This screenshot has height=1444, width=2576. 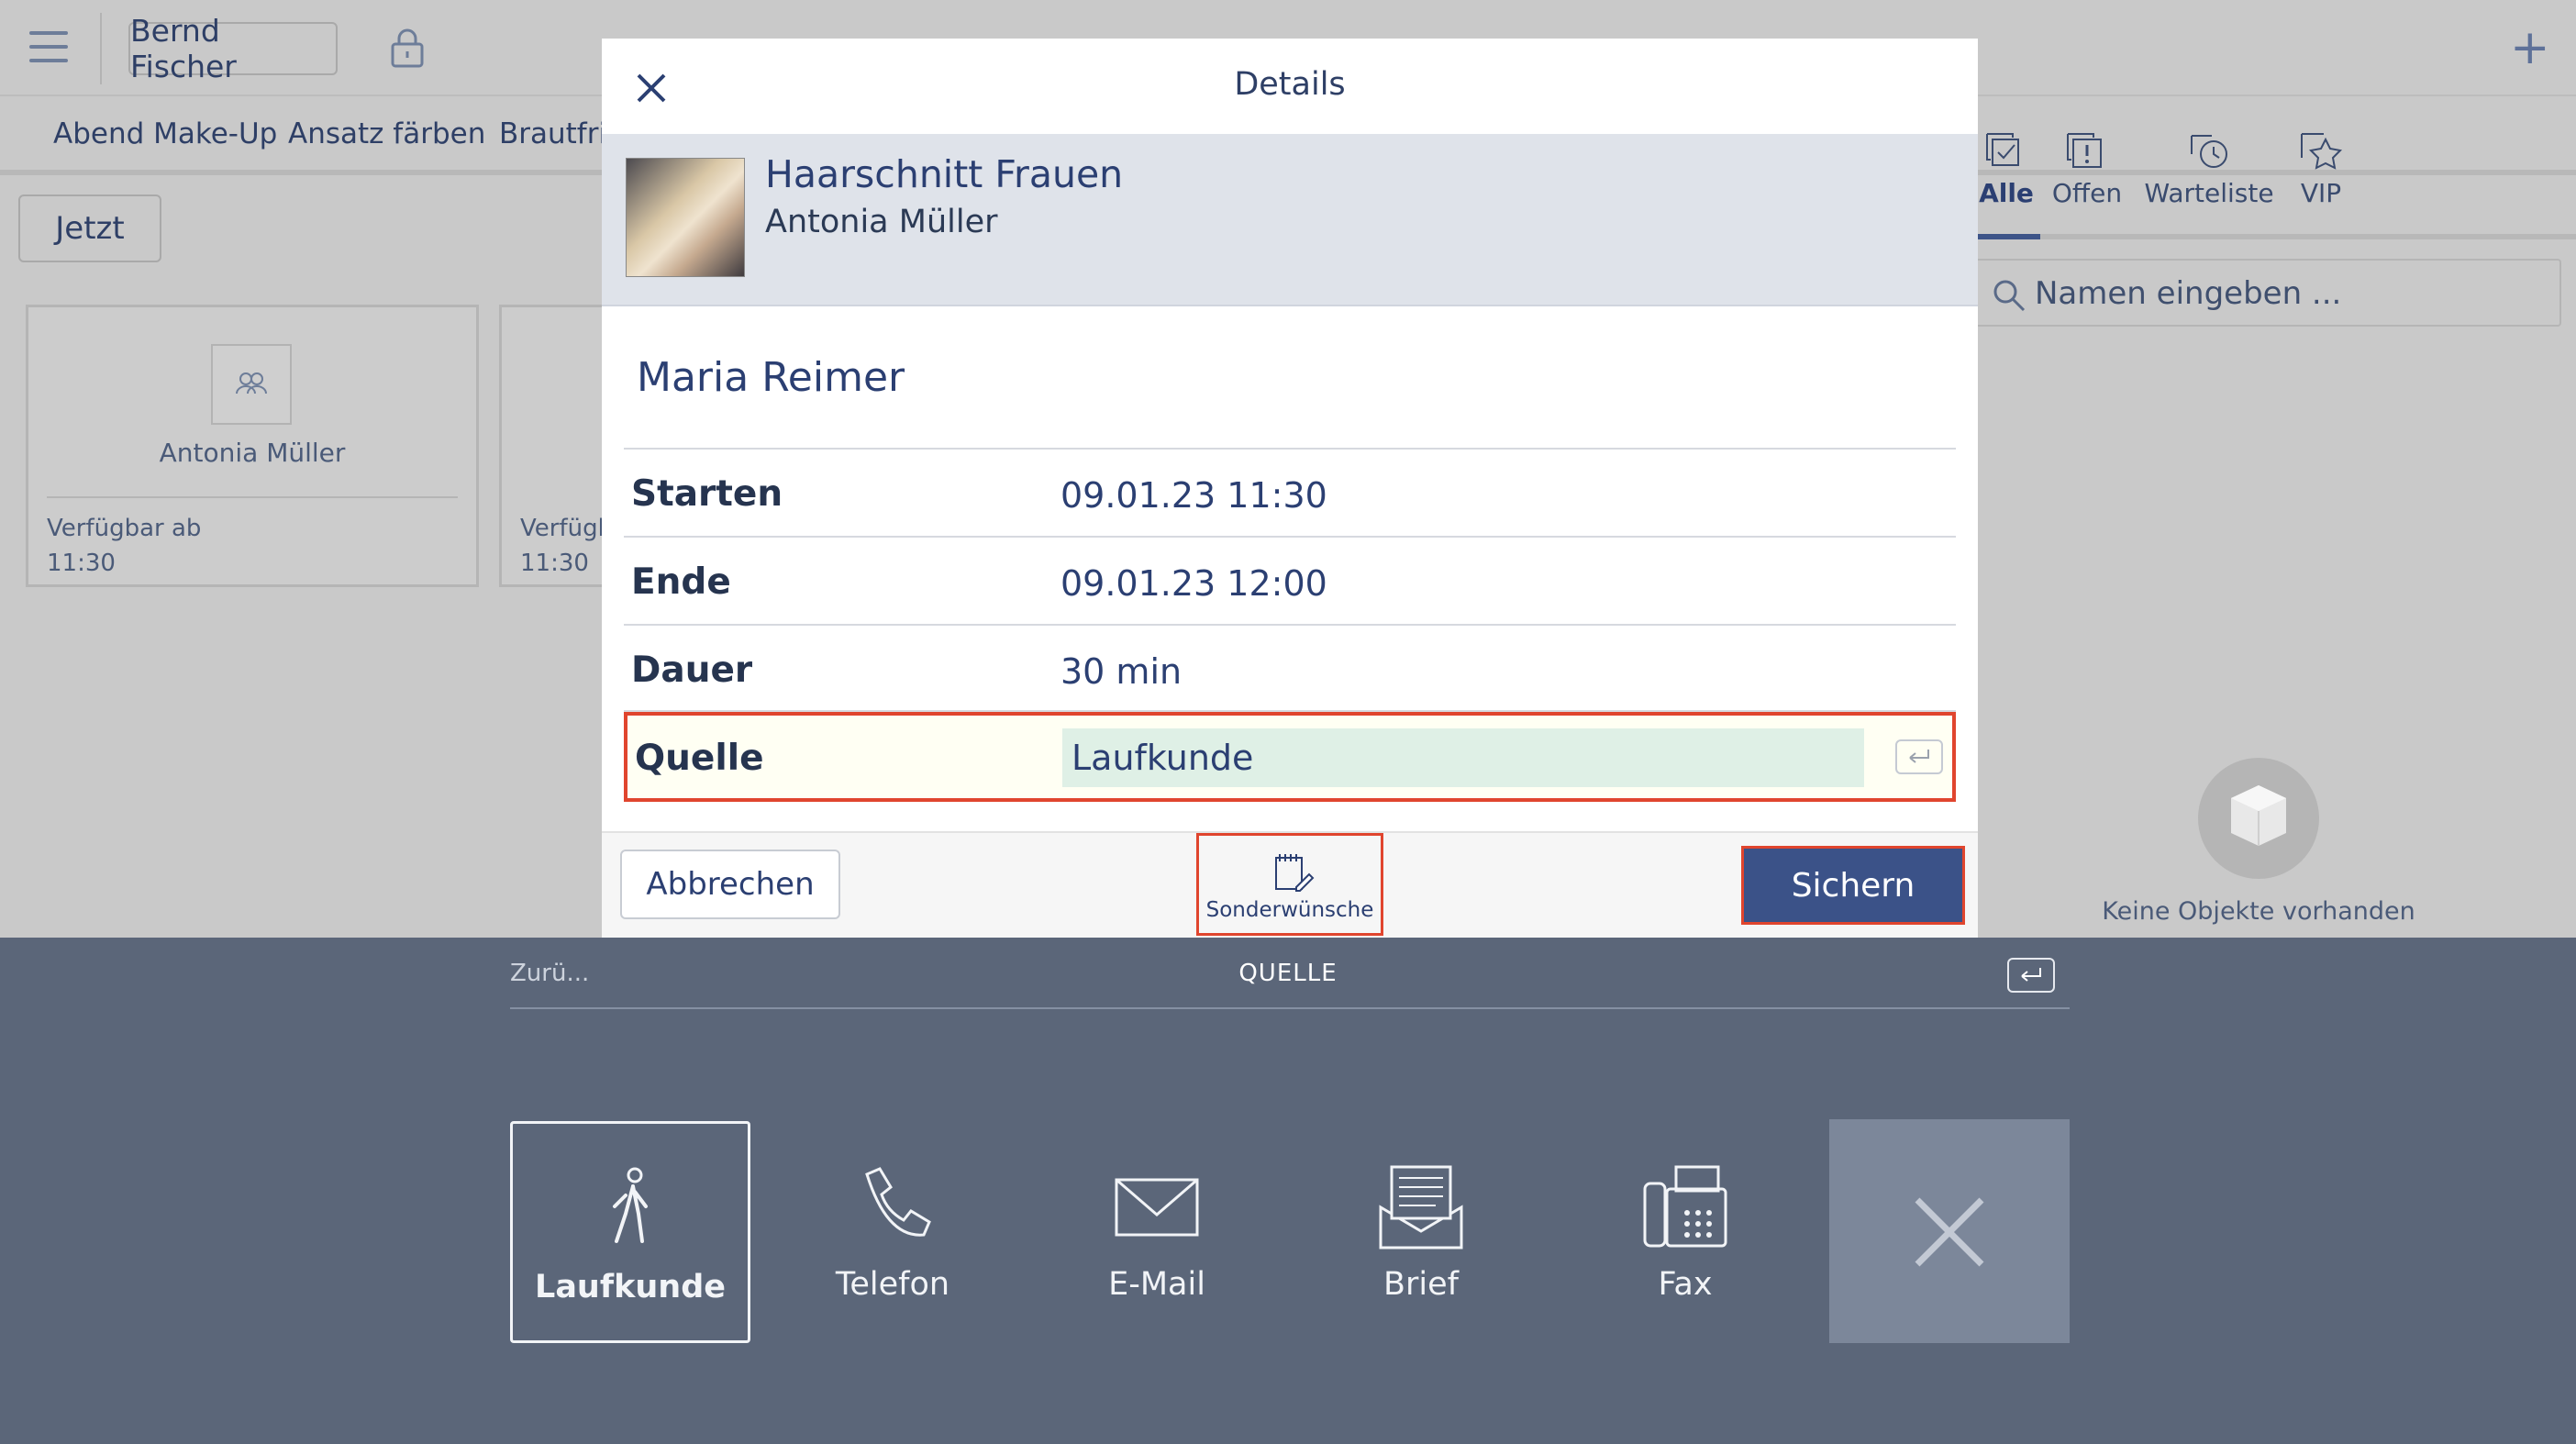 What do you see at coordinates (2006, 193) in the screenshot?
I see `filter-label: Alle` at bounding box center [2006, 193].